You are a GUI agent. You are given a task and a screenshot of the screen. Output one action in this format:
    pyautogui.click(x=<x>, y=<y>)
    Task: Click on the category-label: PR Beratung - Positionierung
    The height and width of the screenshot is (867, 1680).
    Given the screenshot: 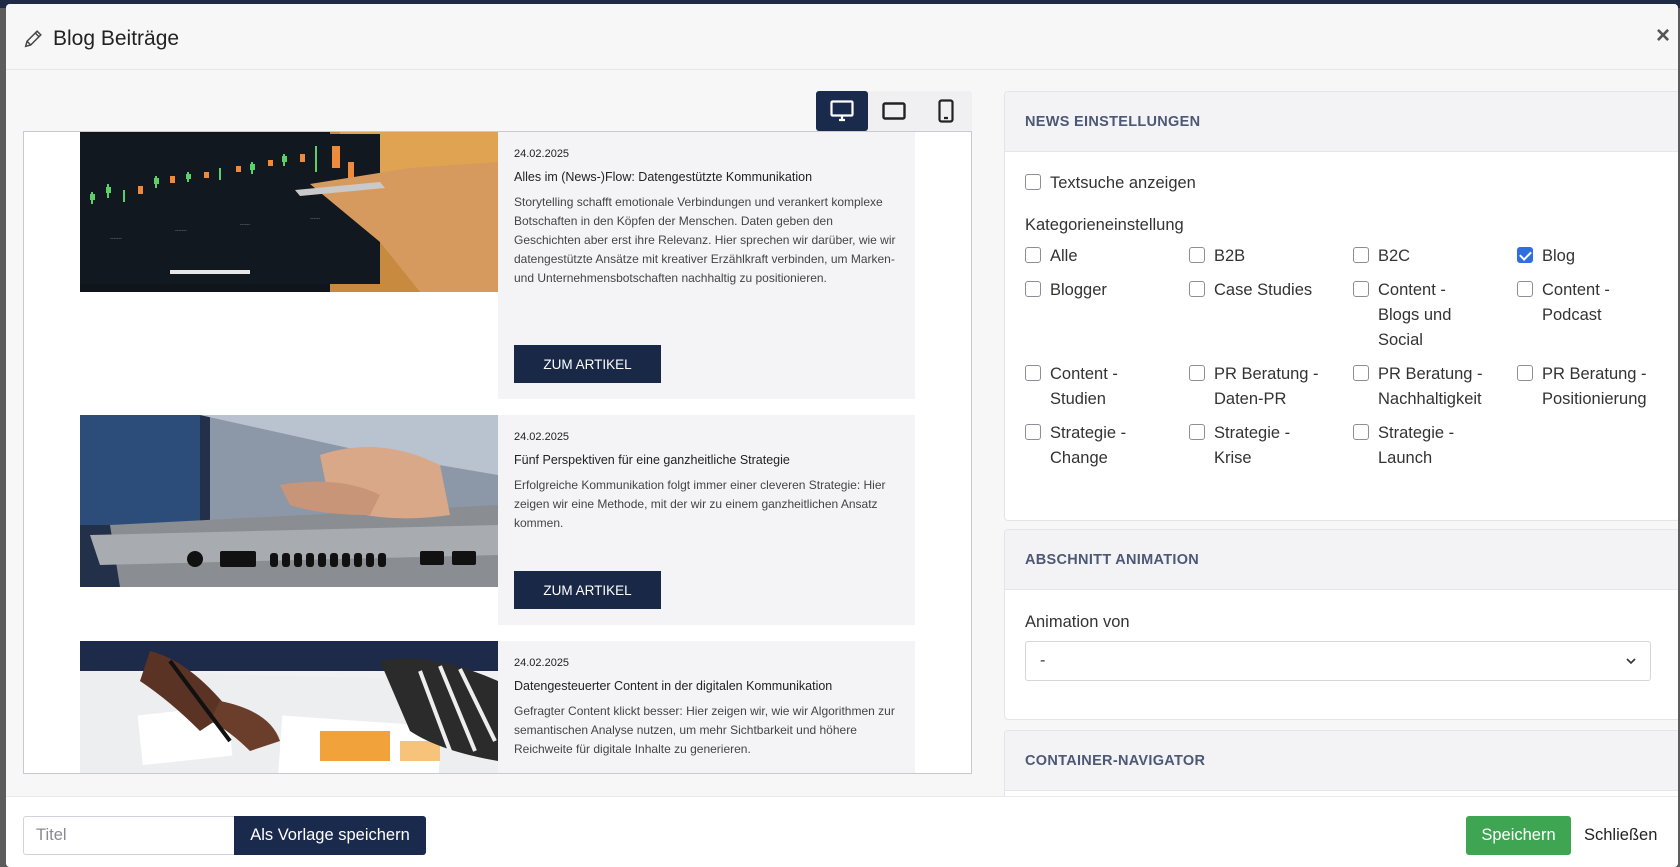 What is the action you would take?
    pyautogui.click(x=1594, y=386)
    